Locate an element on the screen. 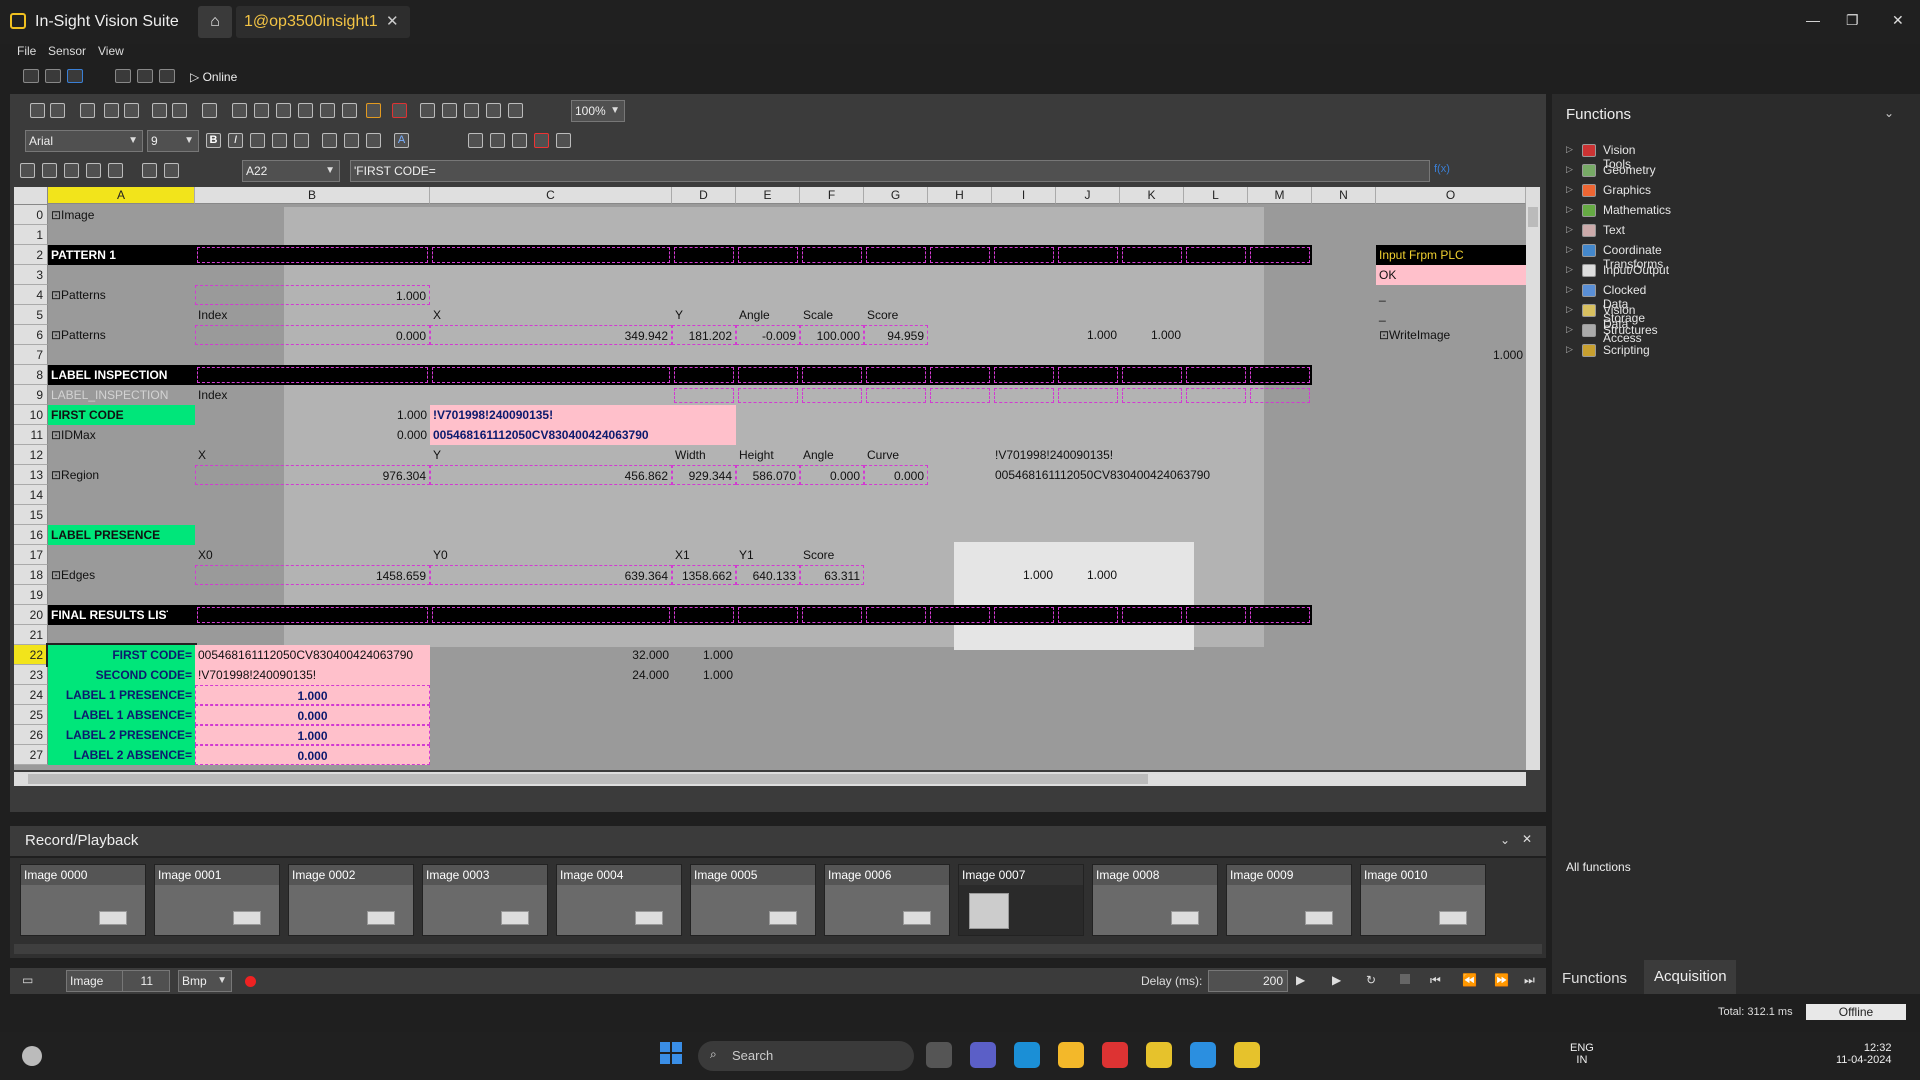 This screenshot has width=1920, height=1080. band-cell-k20 is located at coordinates (1152, 615).